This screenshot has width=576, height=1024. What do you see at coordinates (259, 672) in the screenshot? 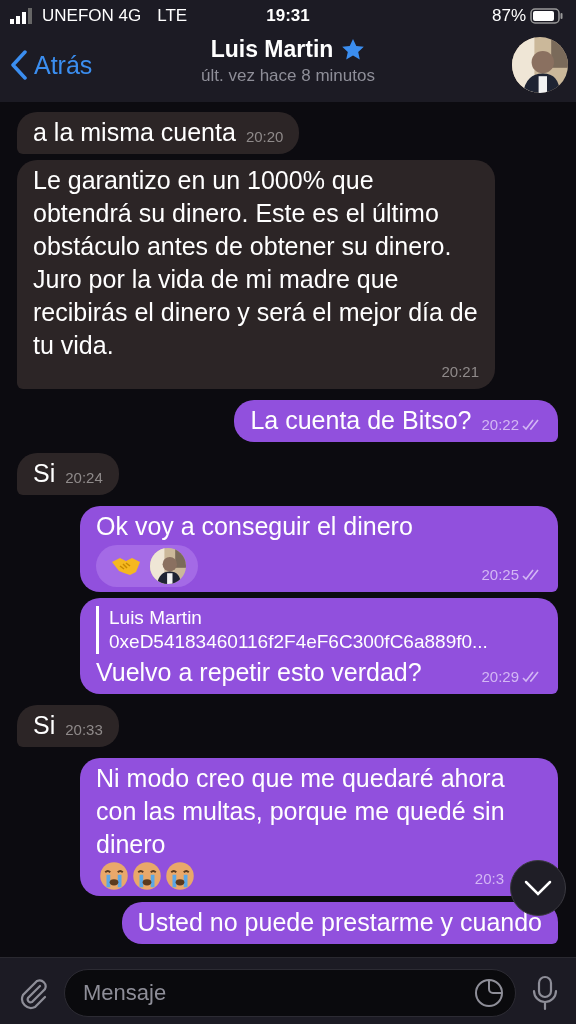
I see `message-text: Vuelvo a repetir esto verdad?` at bounding box center [259, 672].